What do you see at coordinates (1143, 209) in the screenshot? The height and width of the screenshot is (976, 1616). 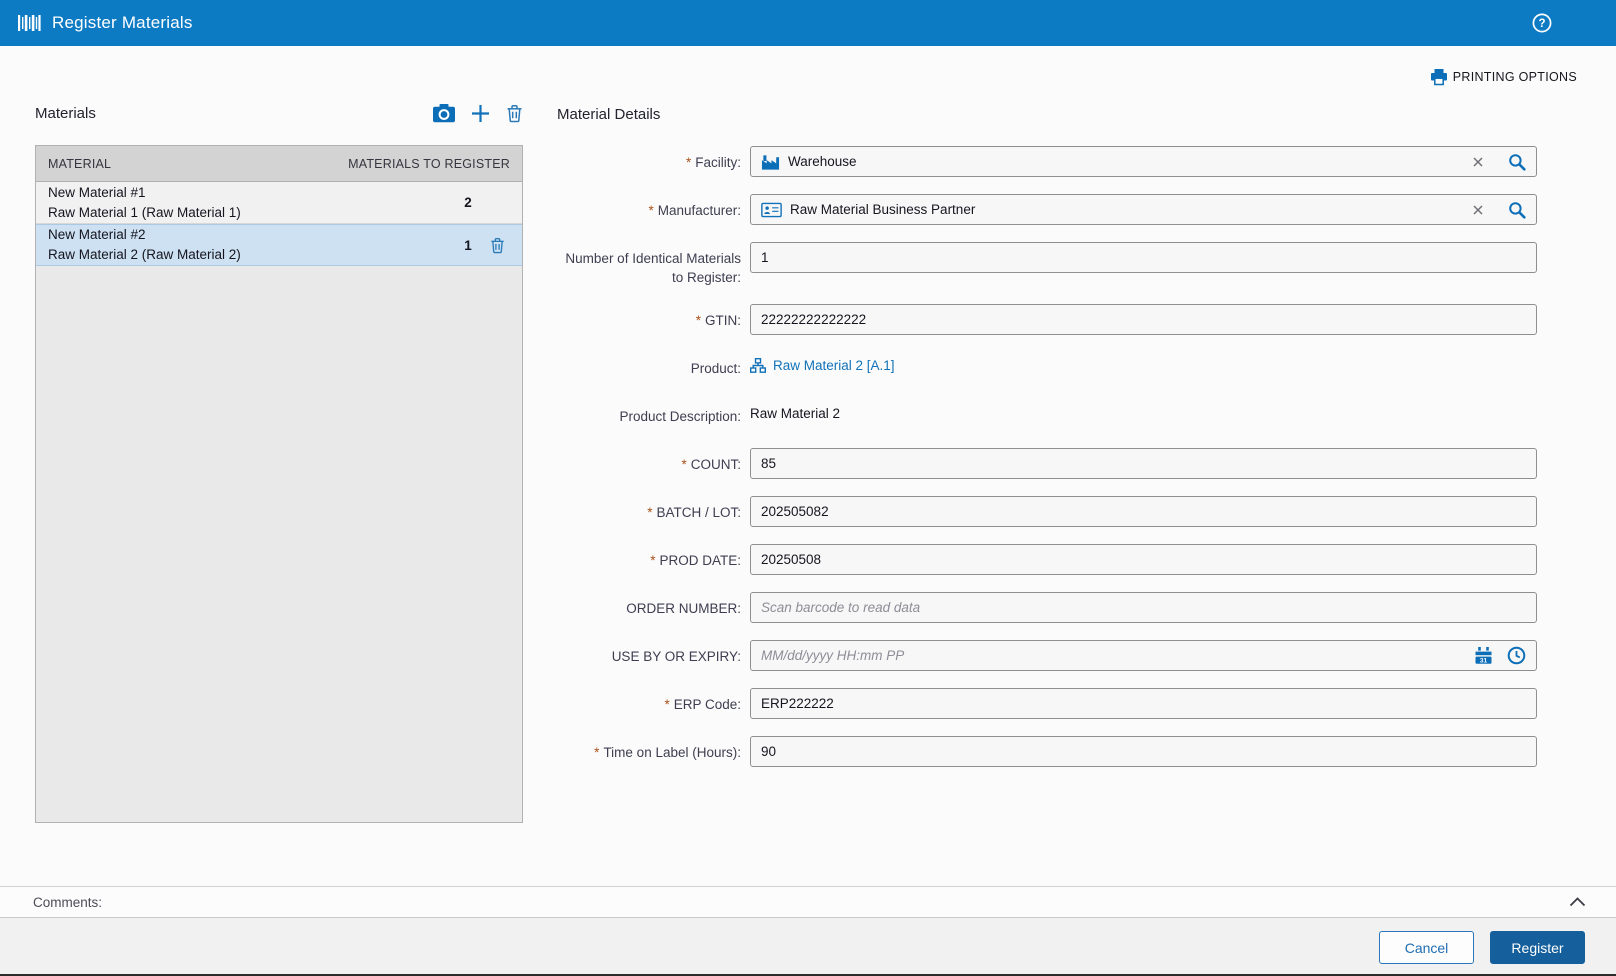 I see `manufacturer-lookup-field: Raw Material Business Partner` at bounding box center [1143, 209].